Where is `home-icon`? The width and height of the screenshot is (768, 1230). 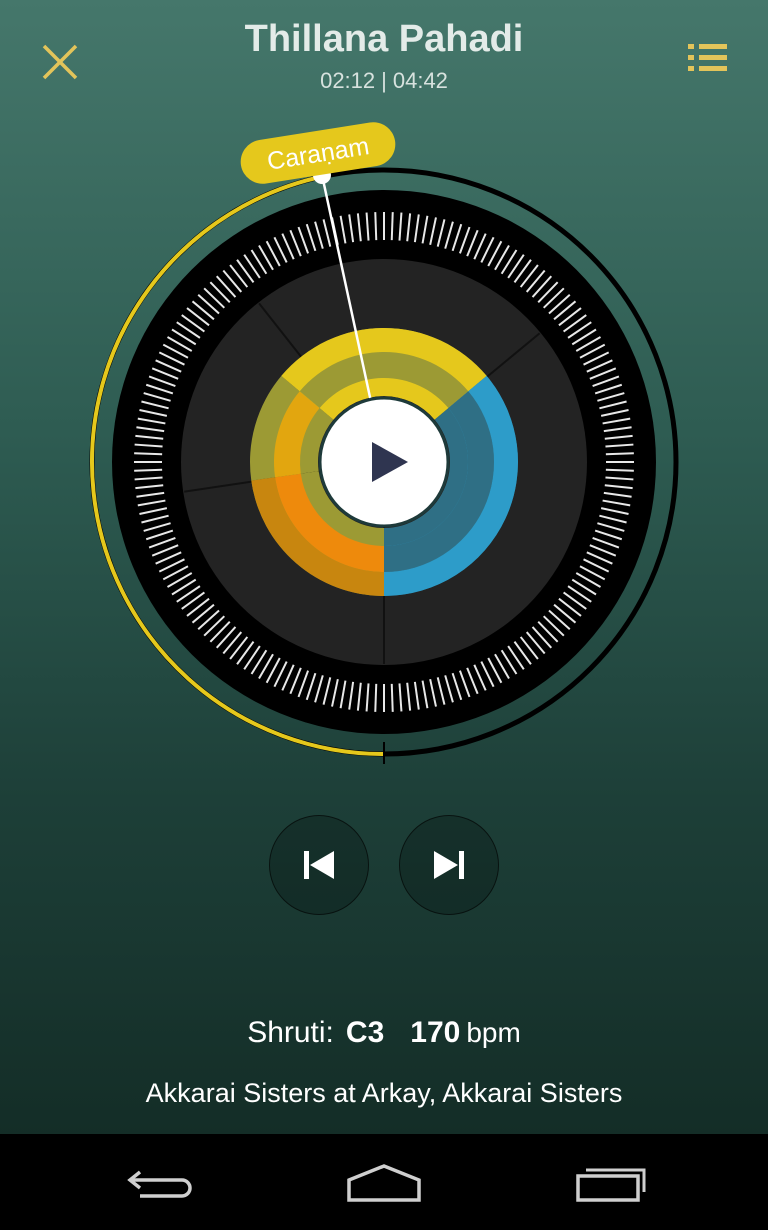
home-icon is located at coordinates (384, 1183).